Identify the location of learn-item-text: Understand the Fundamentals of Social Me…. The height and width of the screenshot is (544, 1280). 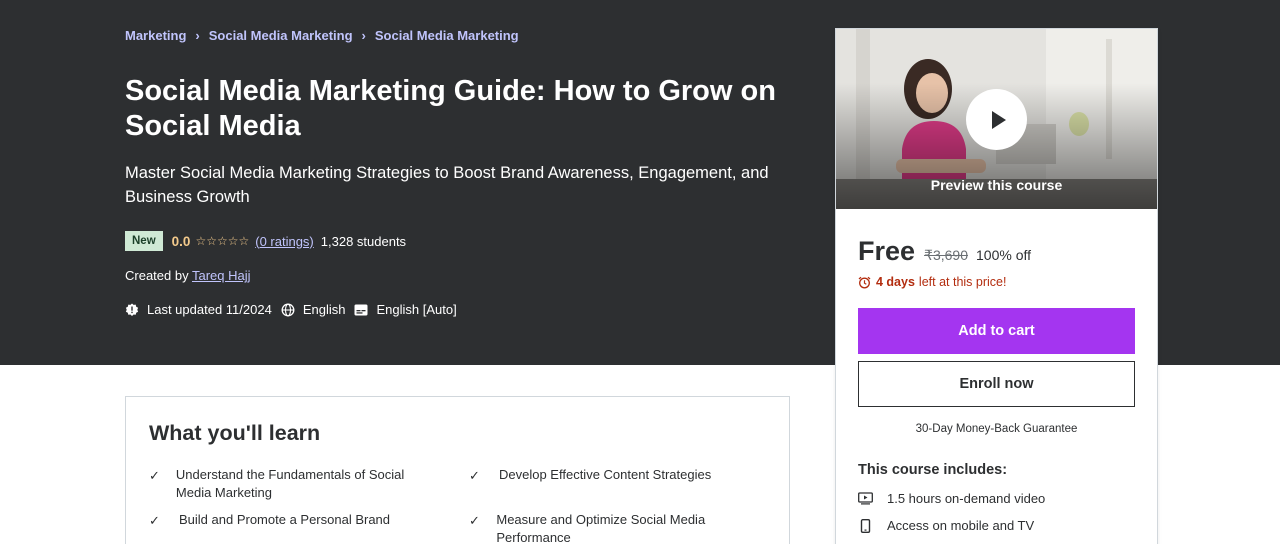
(290, 483).